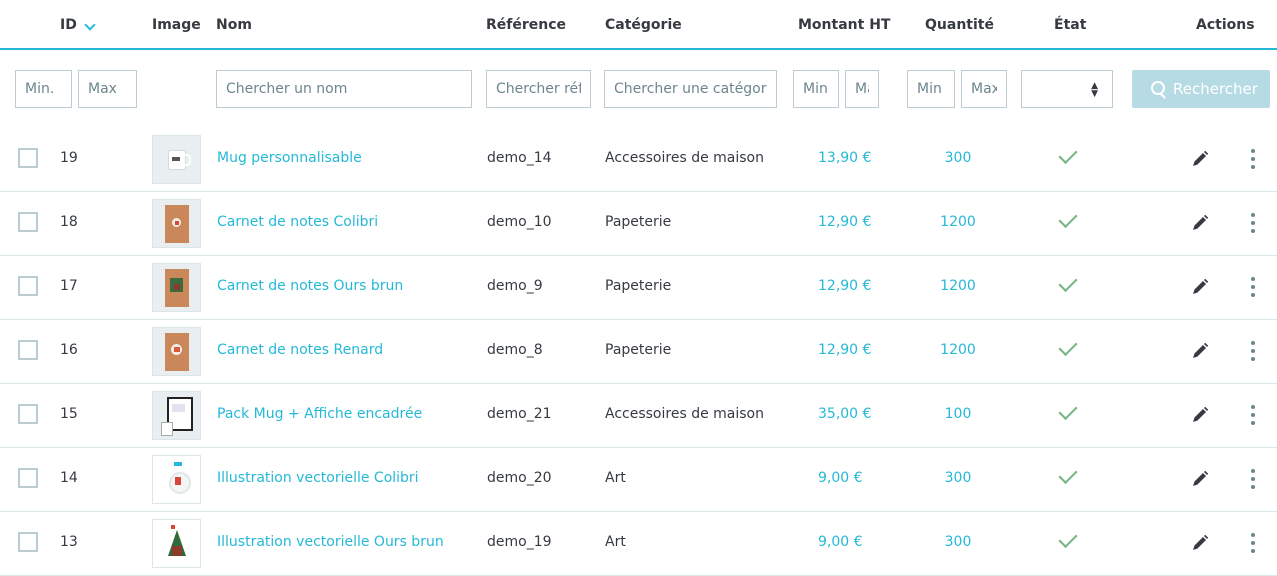 This screenshot has width=1277, height=576. What do you see at coordinates (959, 25) in the screenshot?
I see `column-header-quantity: Quantité` at bounding box center [959, 25].